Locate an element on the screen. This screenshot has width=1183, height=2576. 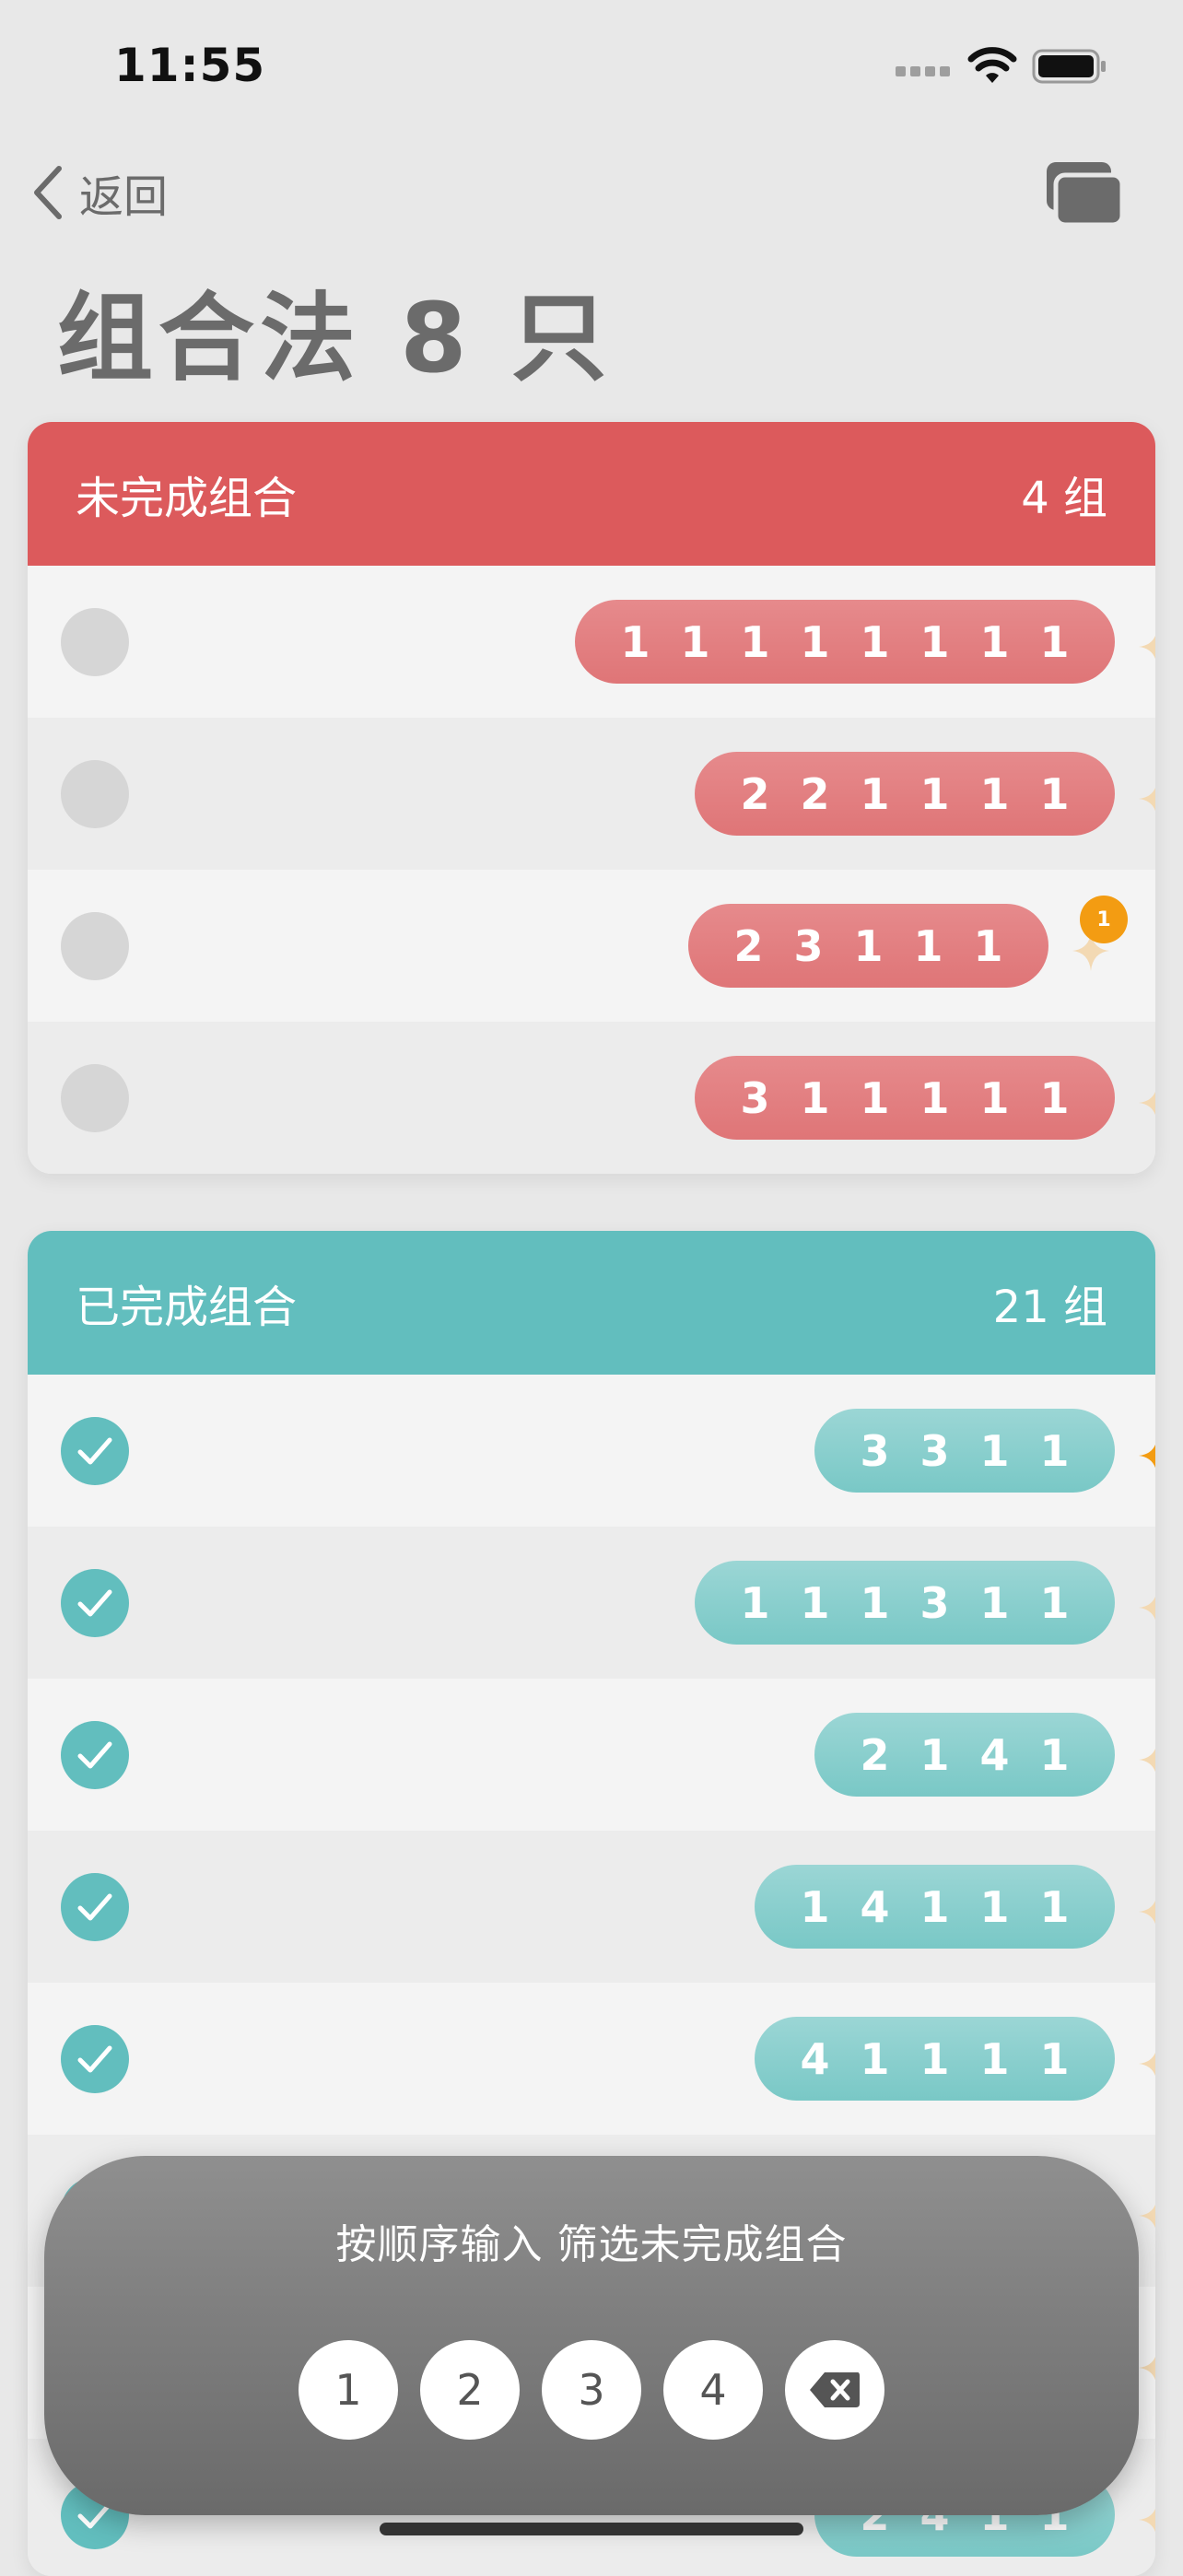
combination-pill: 41111 is located at coordinates (935, 2059).